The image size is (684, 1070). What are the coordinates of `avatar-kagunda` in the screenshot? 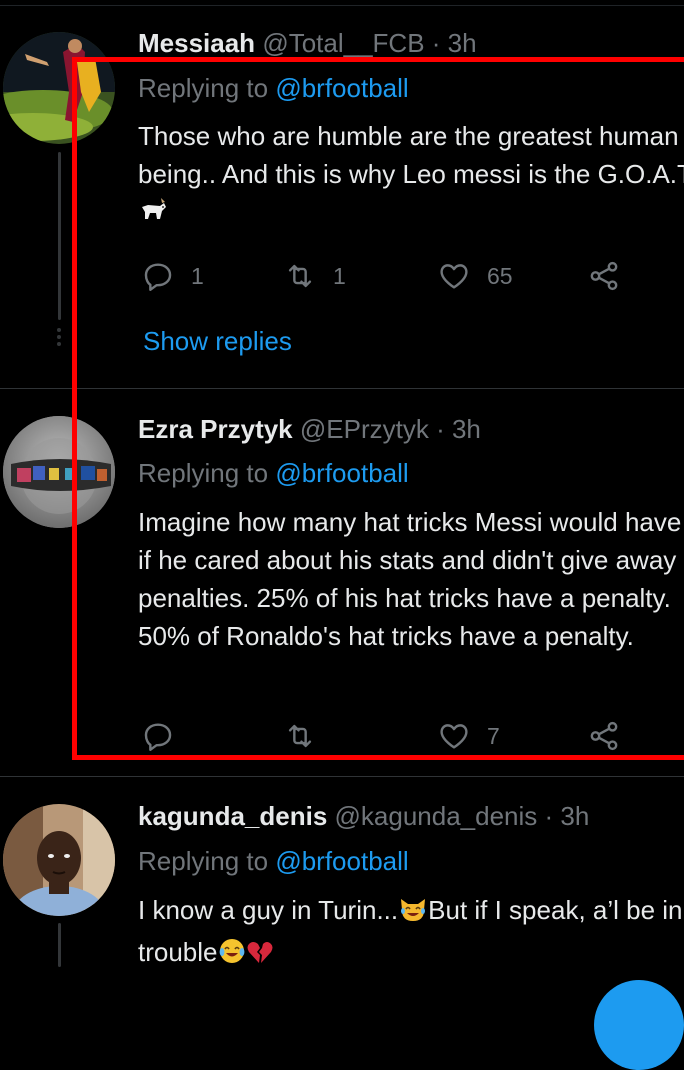 It's located at (59, 860).